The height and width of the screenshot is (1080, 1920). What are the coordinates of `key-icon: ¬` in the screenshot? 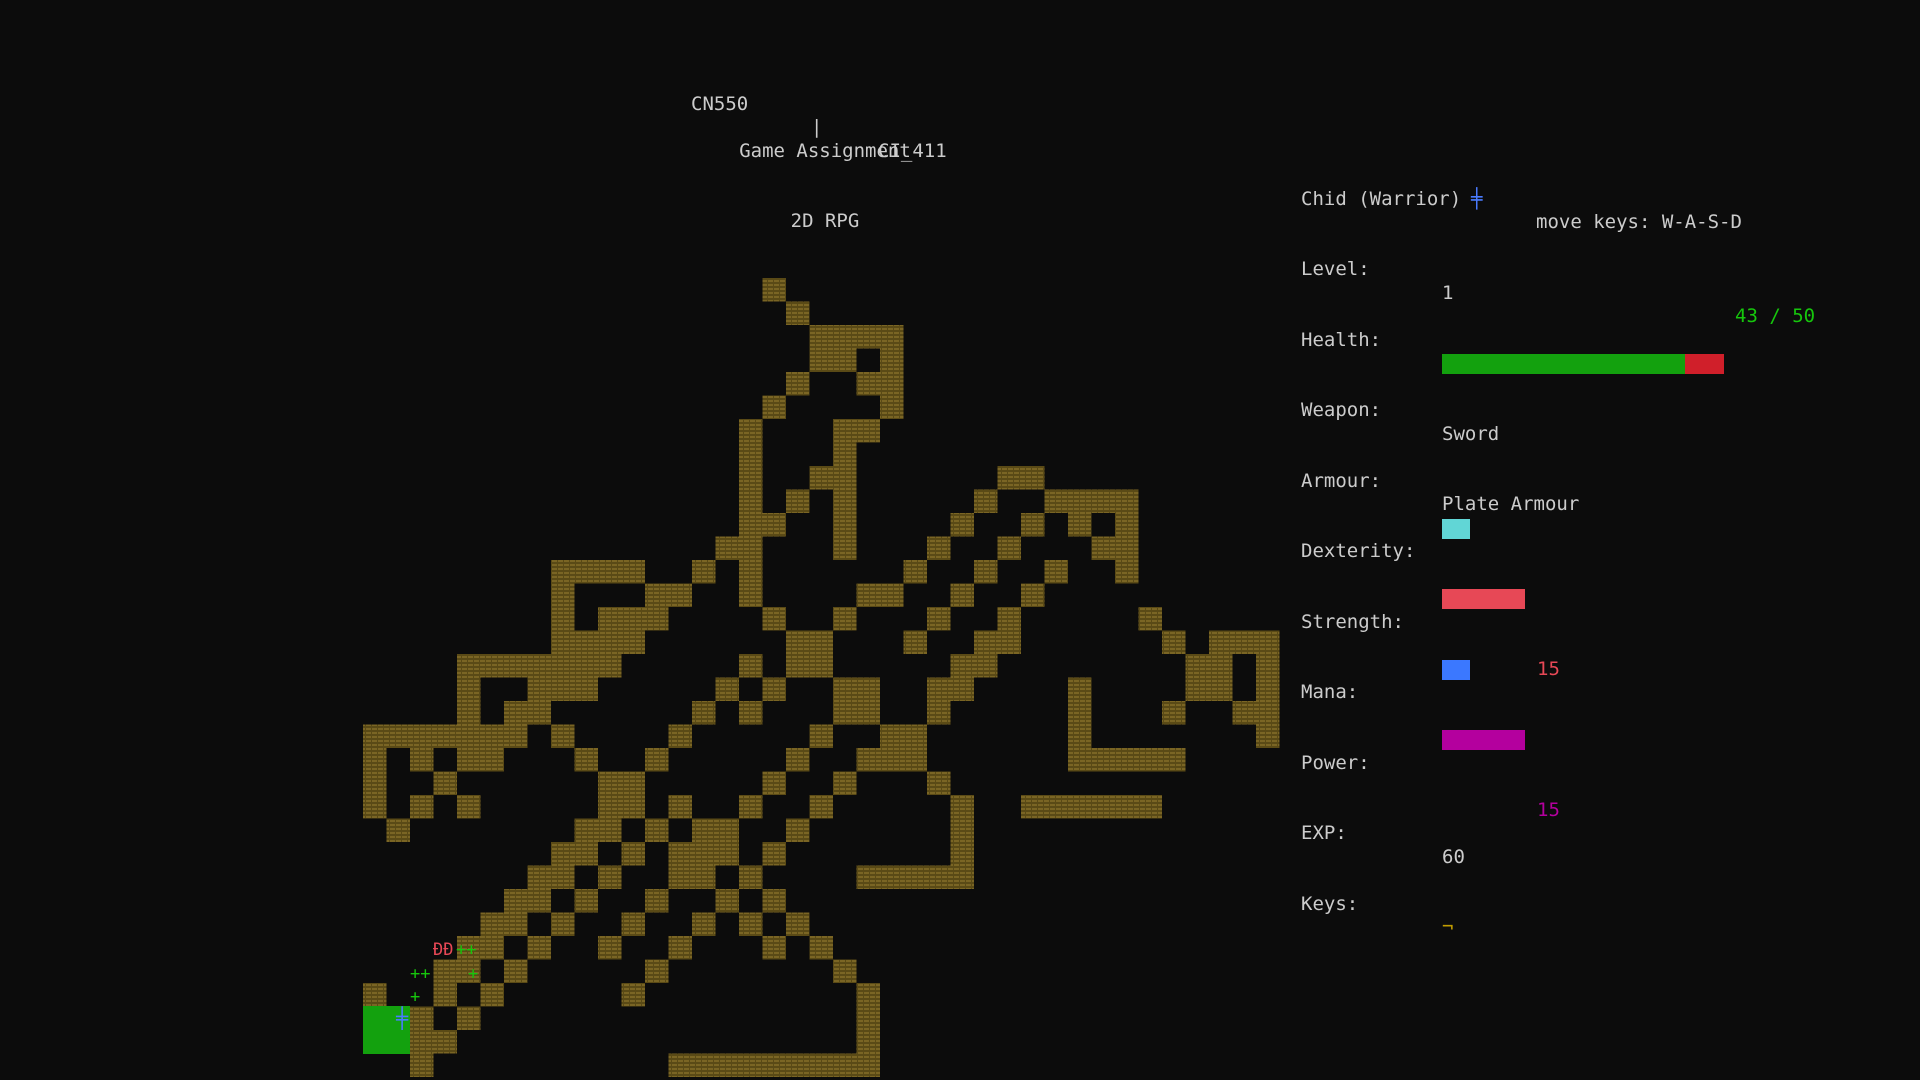 It's located at (1448, 927).